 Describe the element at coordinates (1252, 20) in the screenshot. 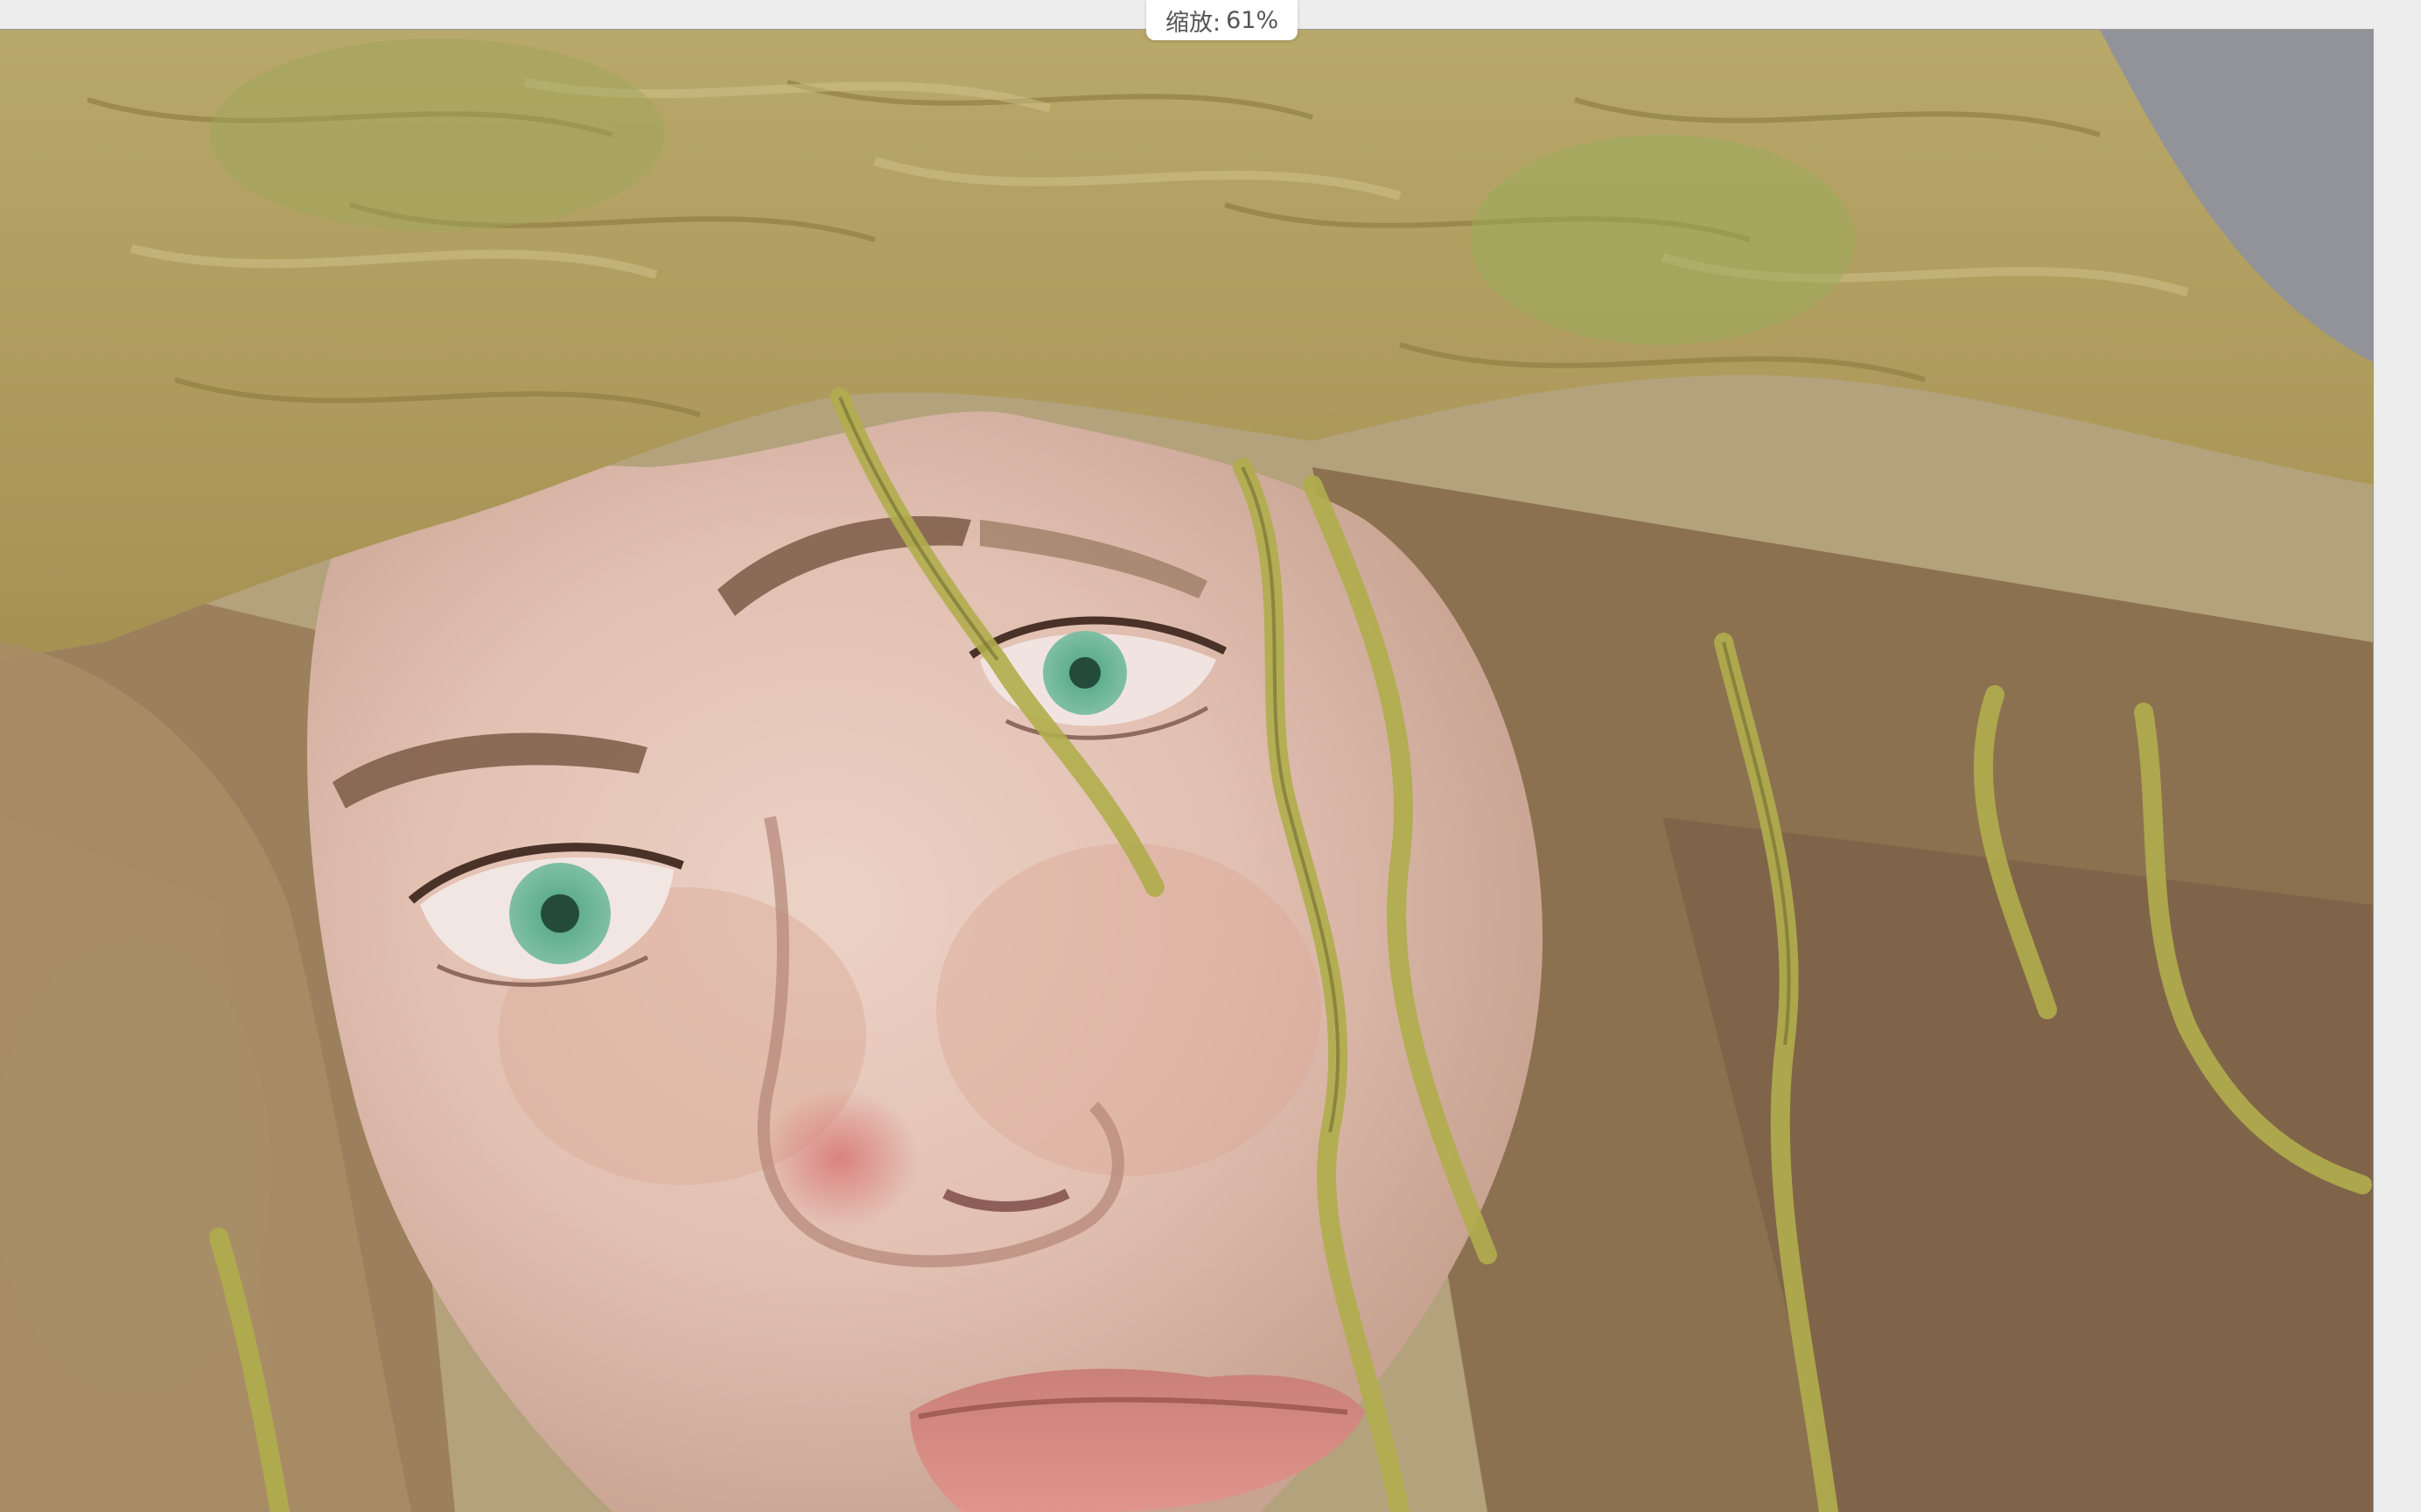

I see `zoom-value: 61%` at that location.